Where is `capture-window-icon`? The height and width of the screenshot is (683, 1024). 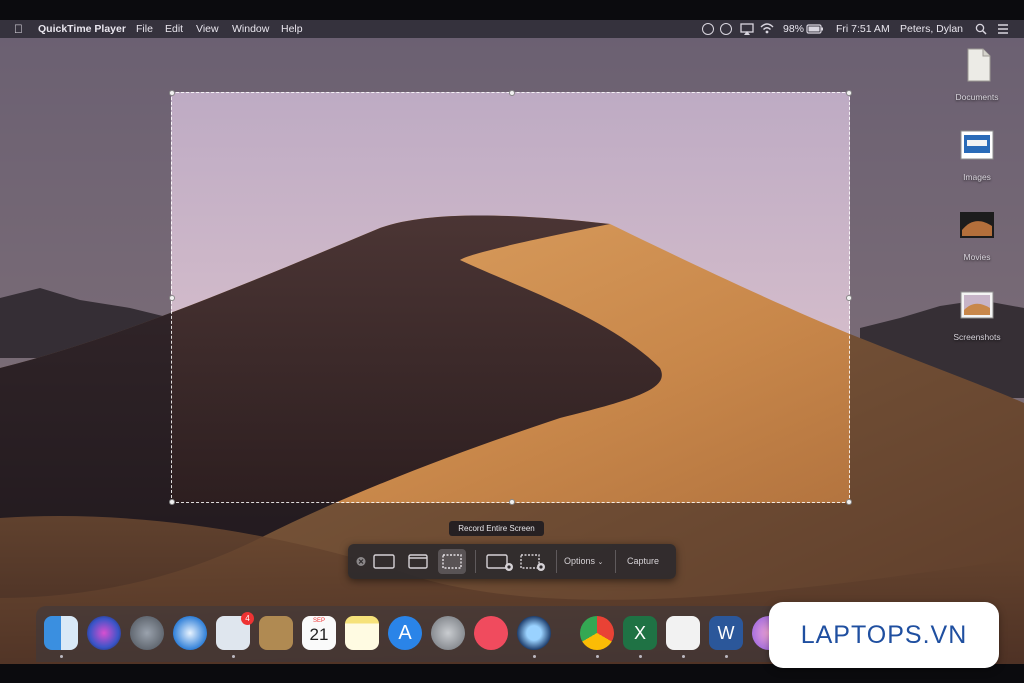
capture-window-icon is located at coordinates (418, 561).